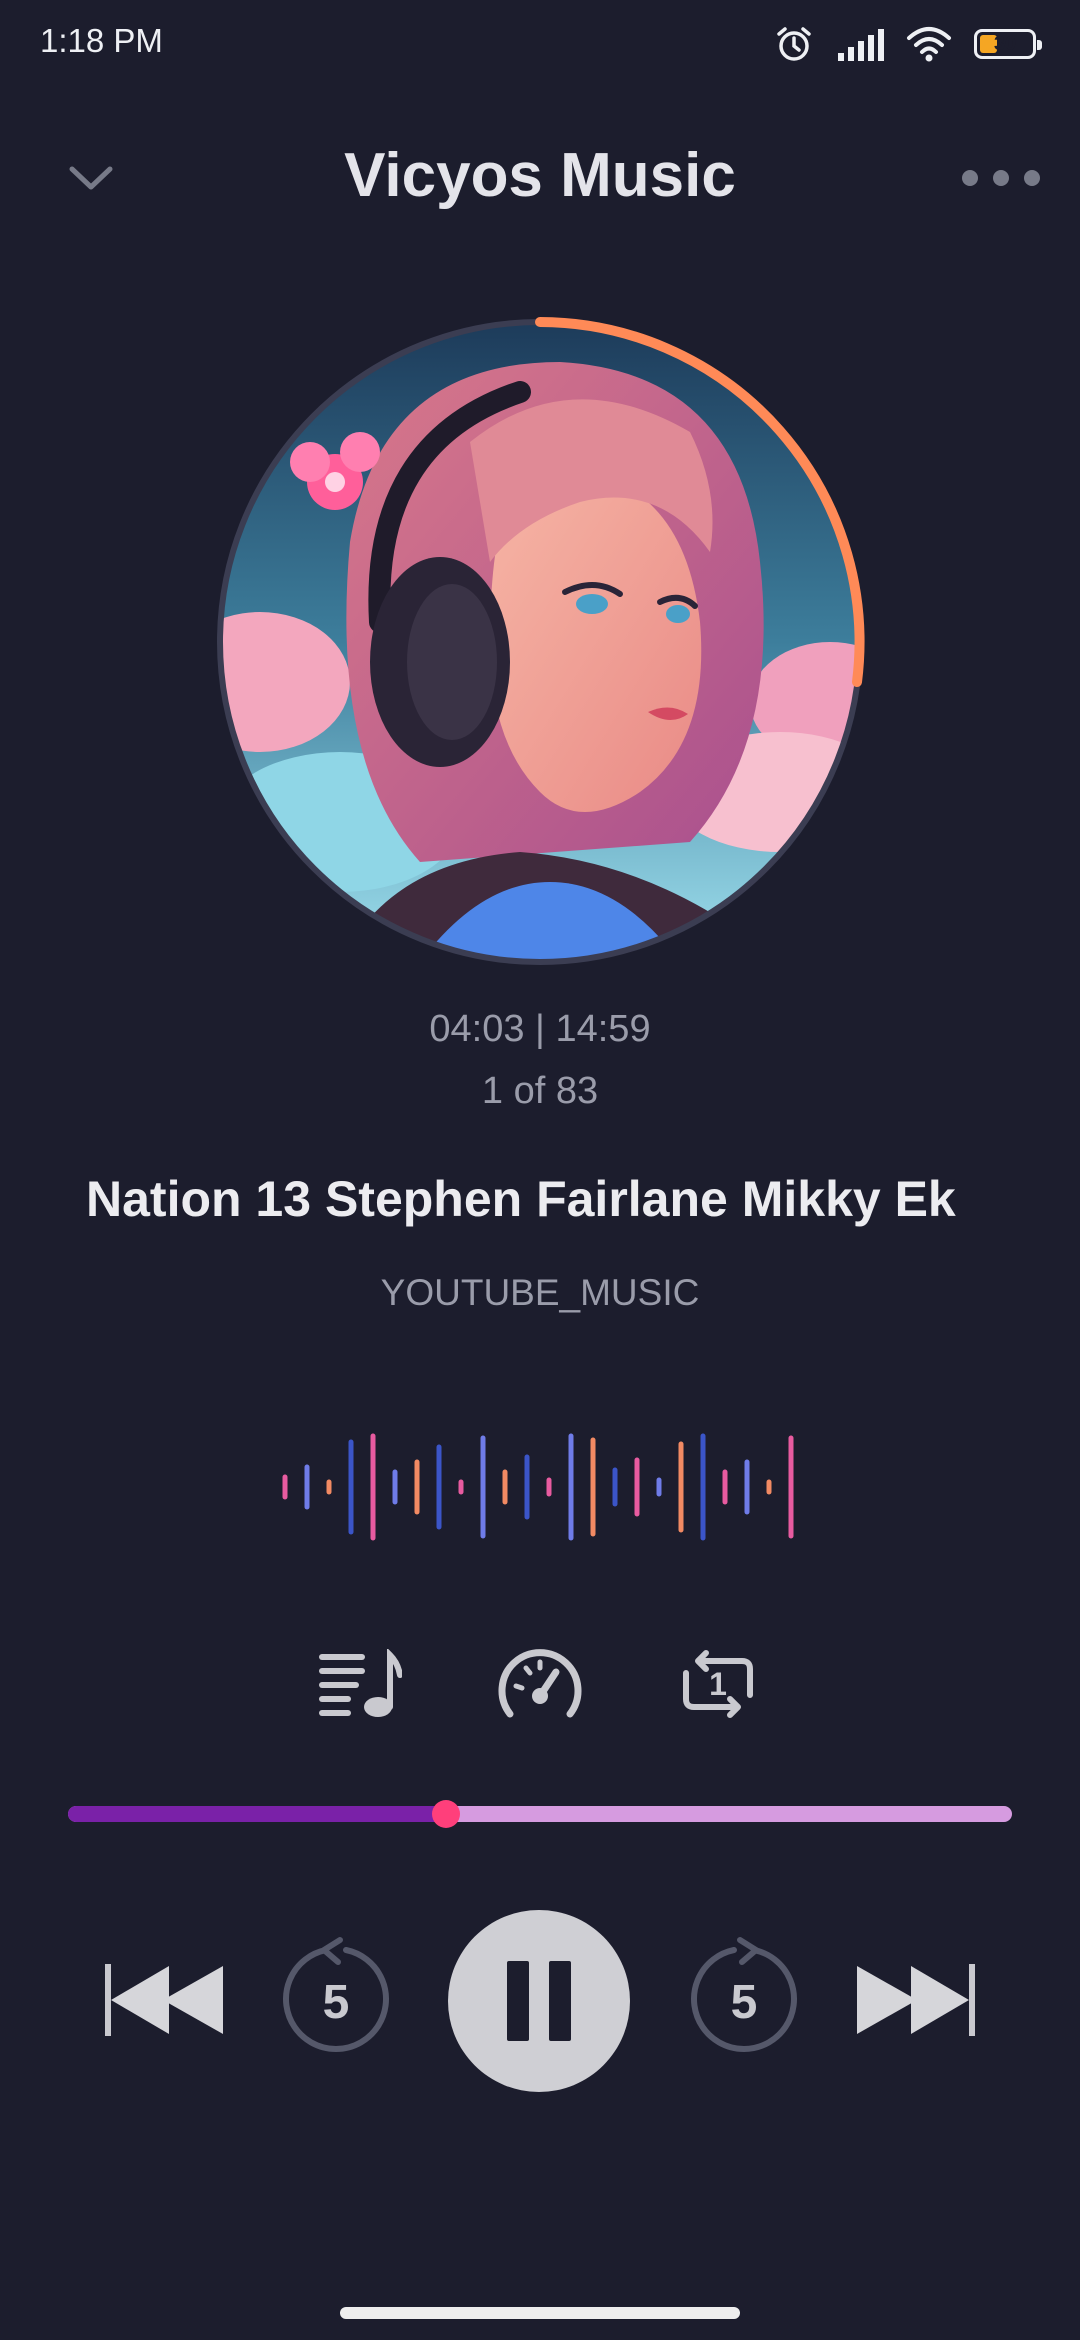 This screenshot has height=2340, width=1080. I want to click on home-indicator, so click(540, 2313).